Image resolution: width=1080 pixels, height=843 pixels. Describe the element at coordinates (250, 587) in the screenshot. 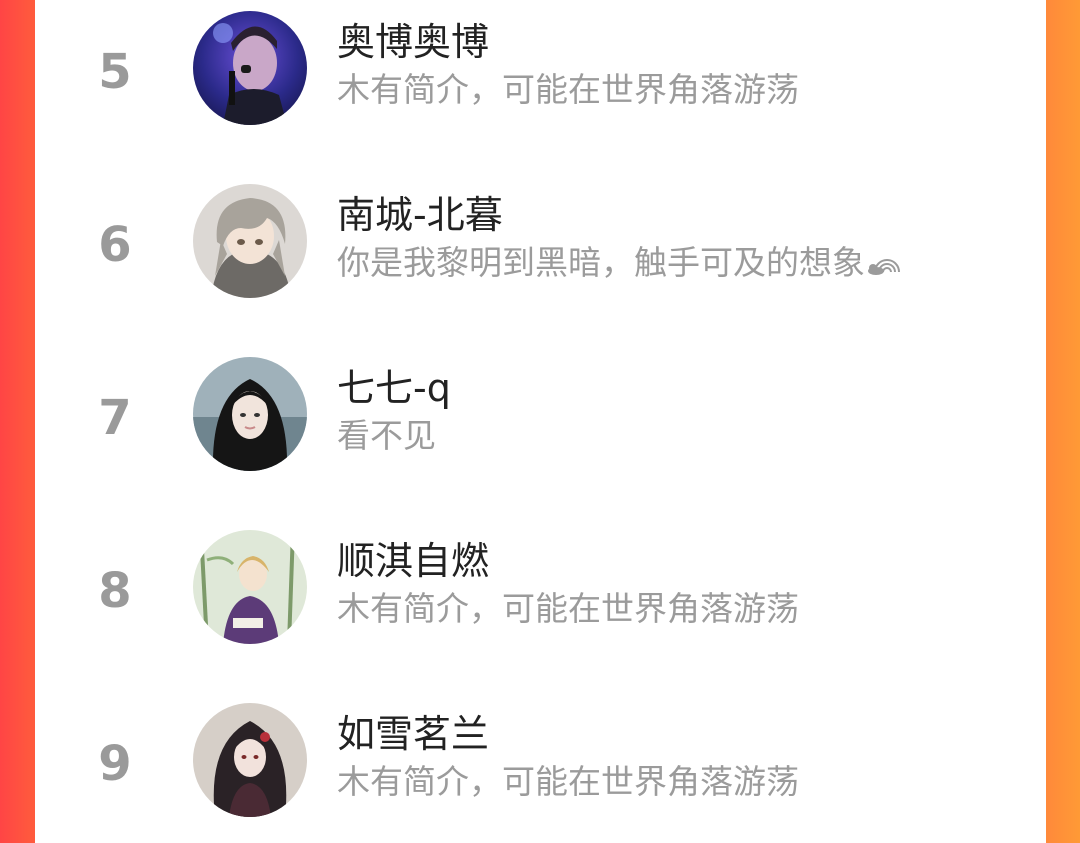

I see `anime-scholar-avatar-icon` at that location.